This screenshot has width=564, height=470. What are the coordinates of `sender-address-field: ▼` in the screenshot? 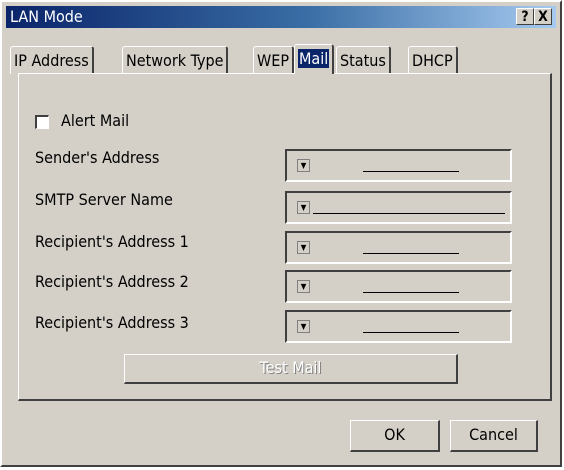 It's located at (398, 165).